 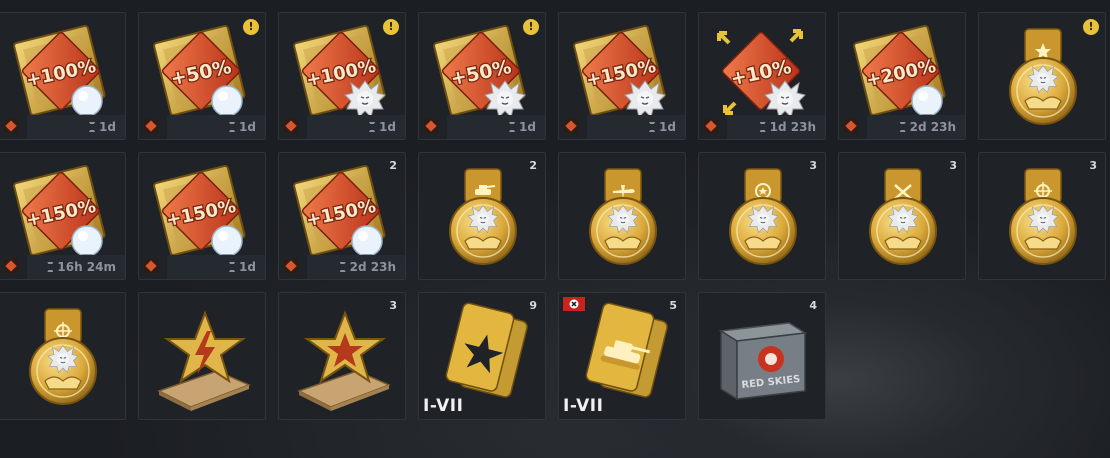 I want to click on item-count: 9, so click(x=533, y=305).